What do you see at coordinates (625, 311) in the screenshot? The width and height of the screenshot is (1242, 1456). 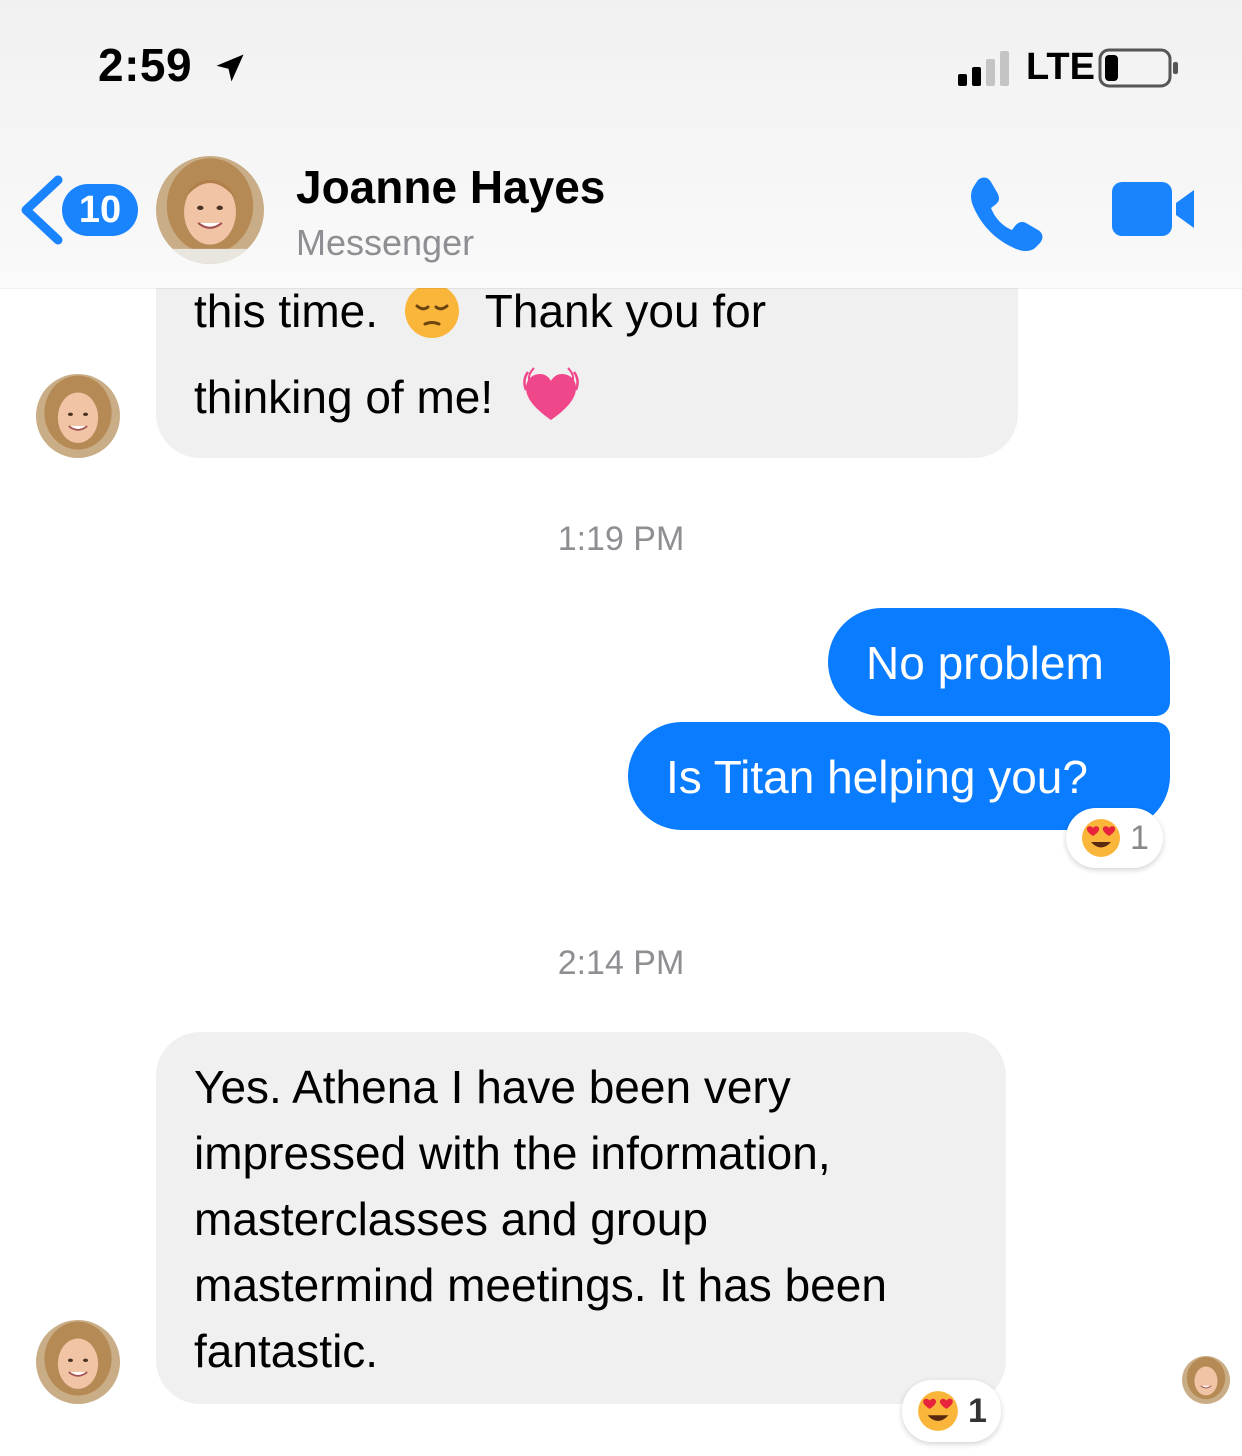 I see `message-text: Thank you for` at bounding box center [625, 311].